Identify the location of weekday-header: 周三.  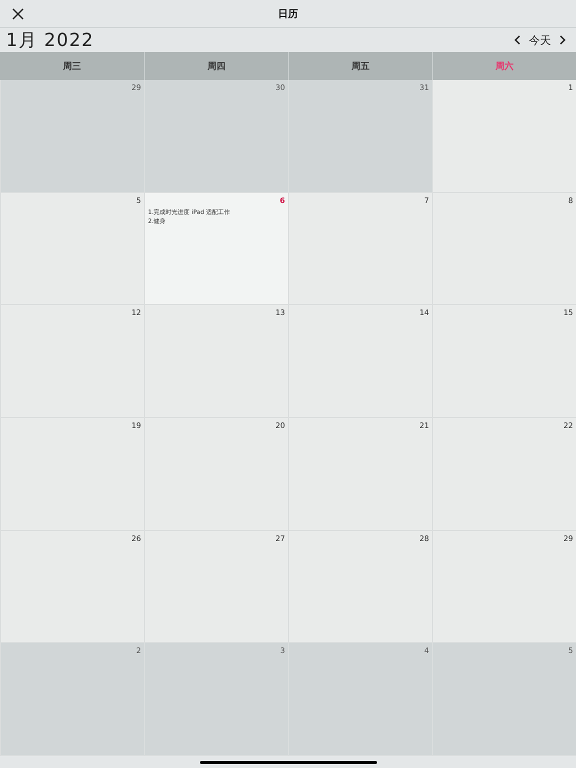
(72, 67).